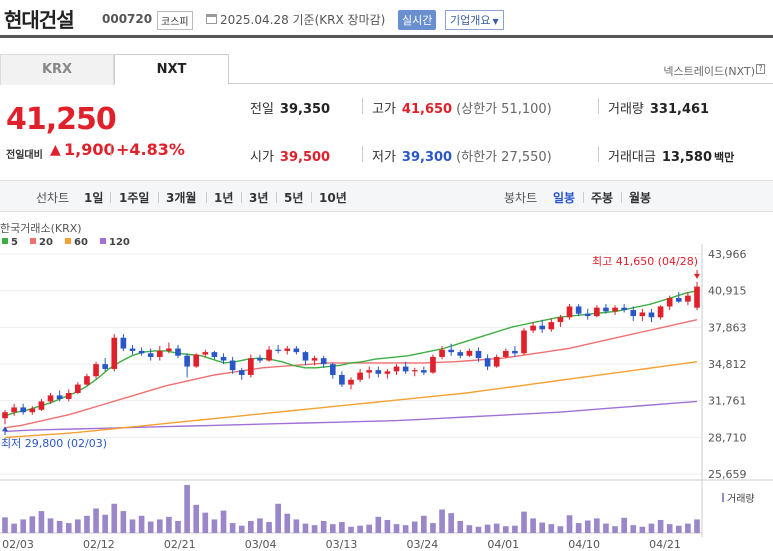 This screenshot has height=551, width=773. I want to click on company-name: 현대건설, so click(39, 20).